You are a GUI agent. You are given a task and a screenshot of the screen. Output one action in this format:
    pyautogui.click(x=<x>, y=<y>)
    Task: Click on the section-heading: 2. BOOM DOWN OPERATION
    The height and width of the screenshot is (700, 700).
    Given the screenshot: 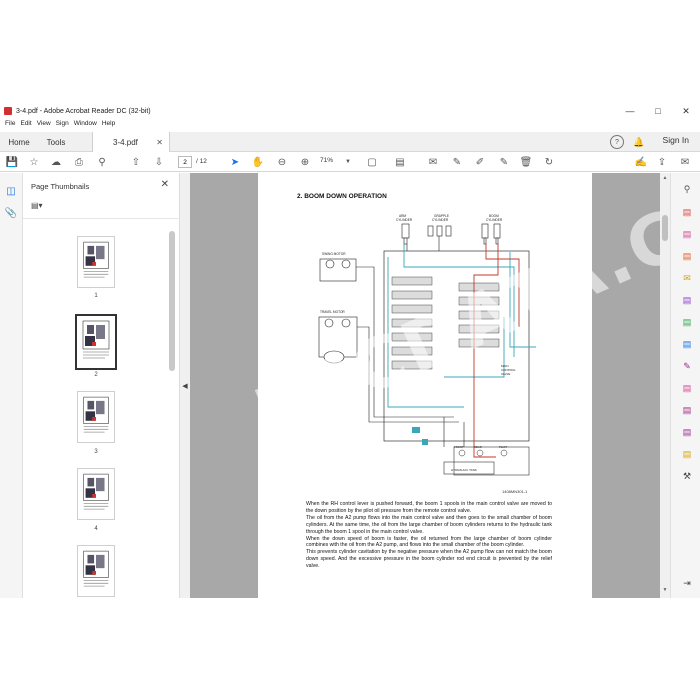 What is the action you would take?
    pyautogui.click(x=342, y=196)
    